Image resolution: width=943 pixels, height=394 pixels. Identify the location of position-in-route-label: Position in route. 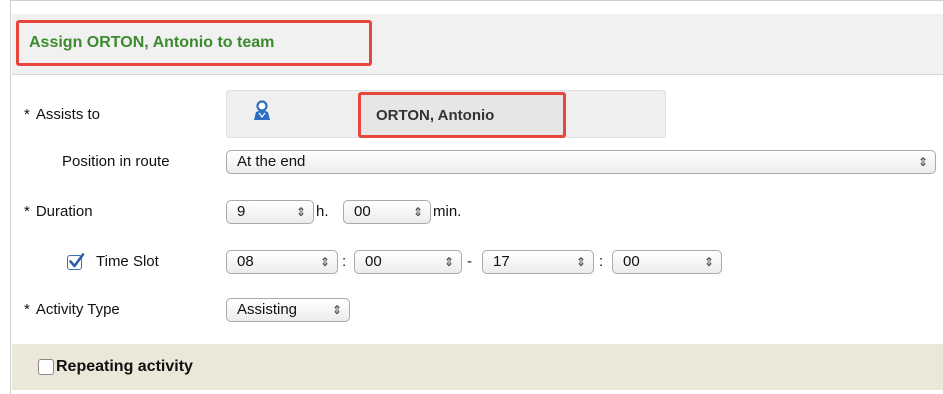
(116, 161).